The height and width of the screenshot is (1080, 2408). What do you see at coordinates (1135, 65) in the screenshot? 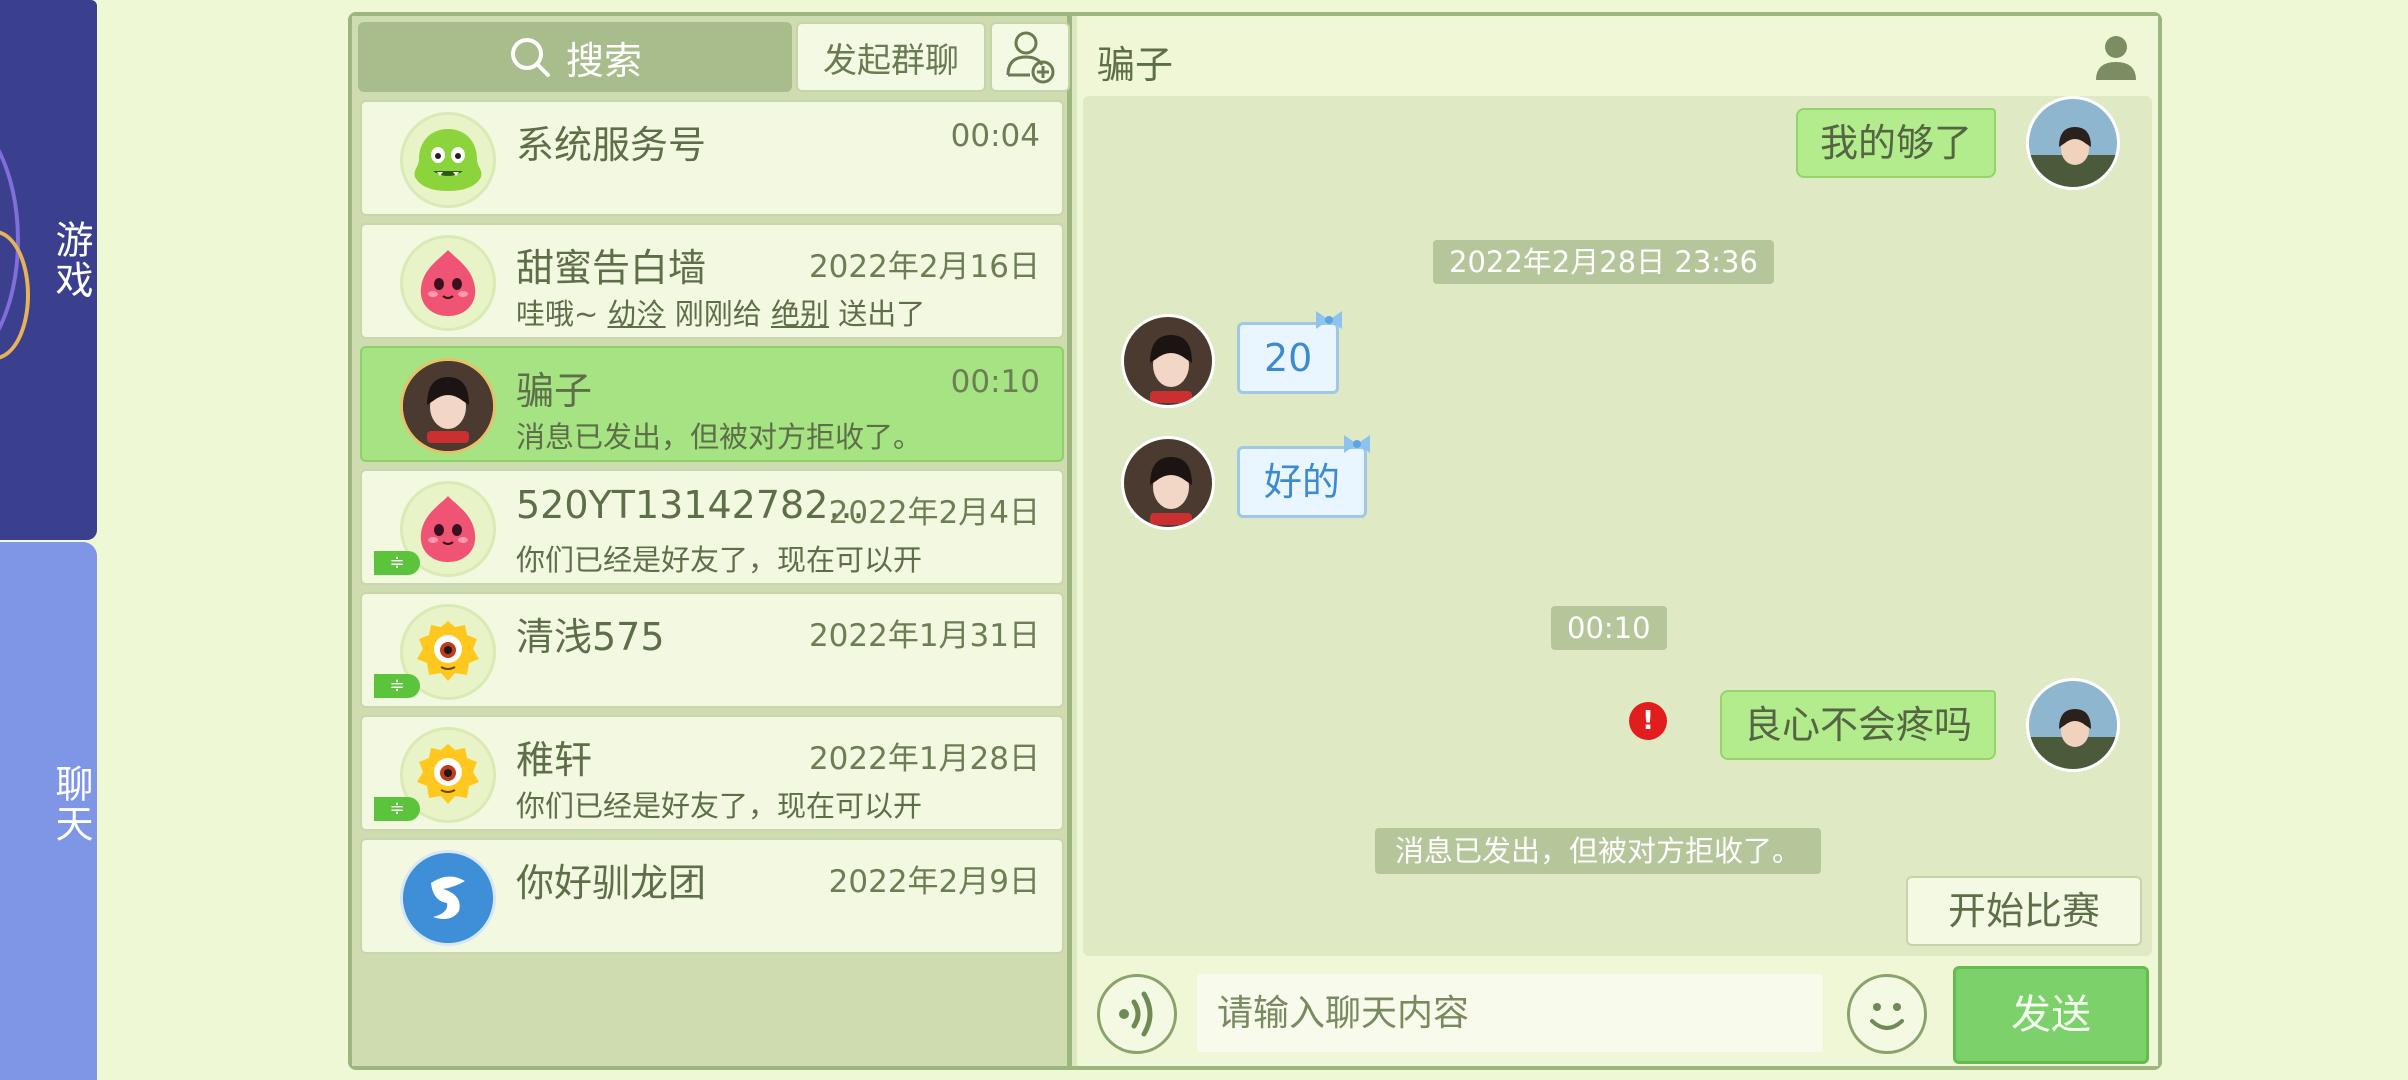
I see `chat-title: 骗子` at bounding box center [1135, 65].